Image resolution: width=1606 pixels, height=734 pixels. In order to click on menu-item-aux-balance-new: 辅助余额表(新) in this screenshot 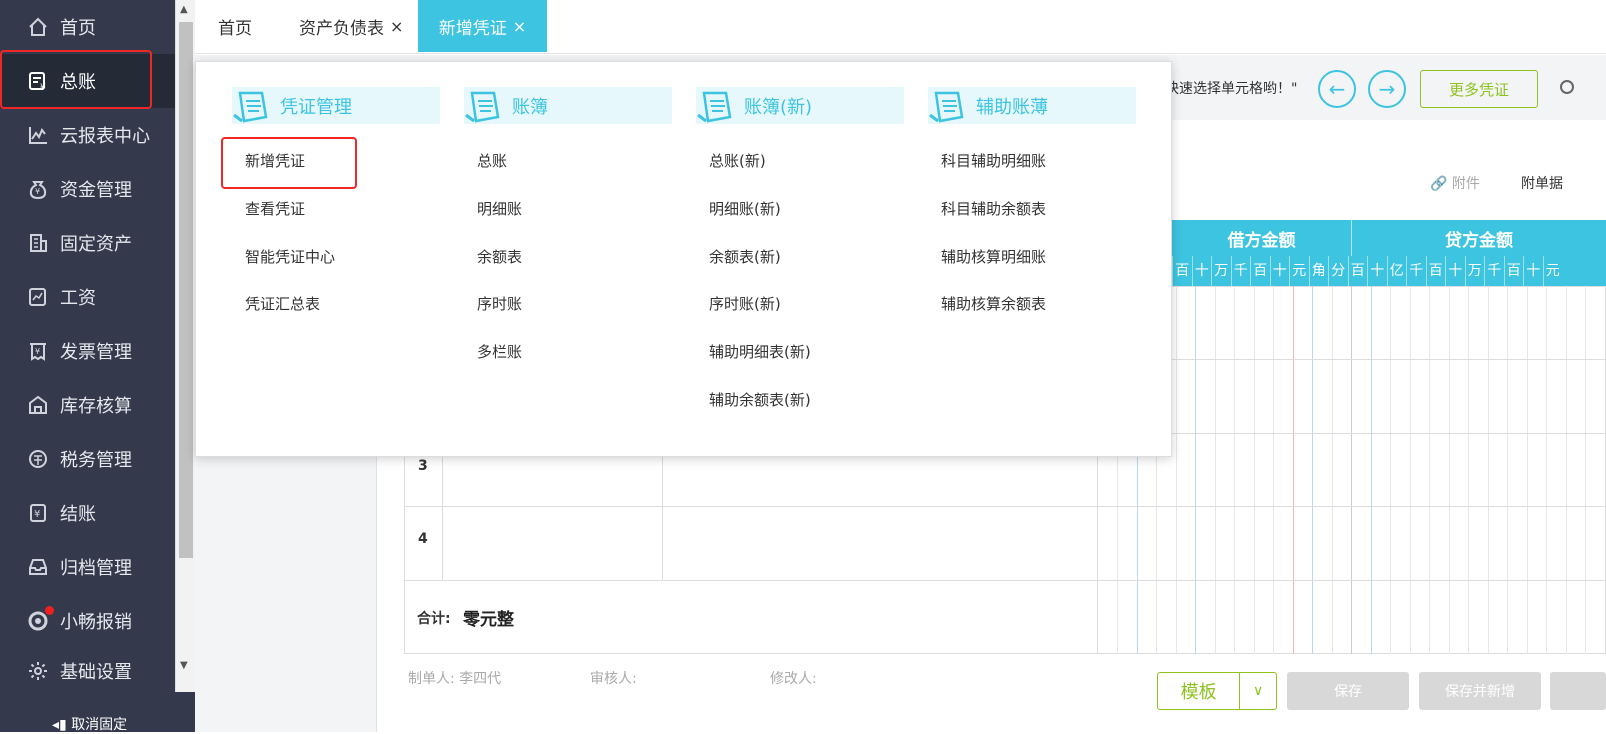, I will do `click(760, 399)`.